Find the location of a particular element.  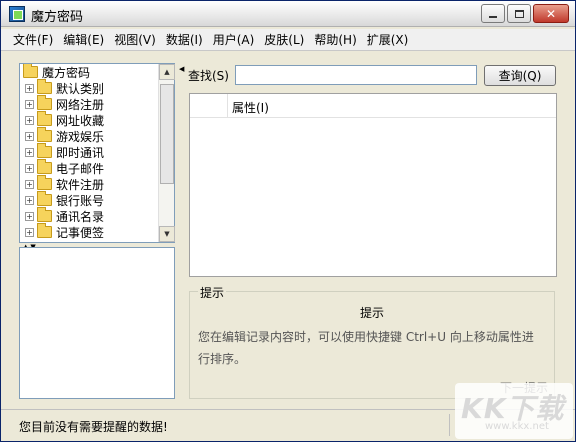

hint-legend: 提示 is located at coordinates (212, 292).